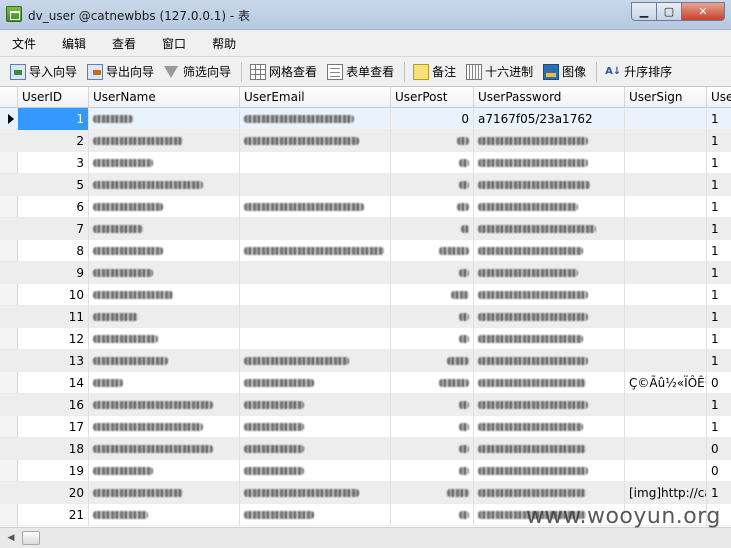 This screenshot has width=731, height=548. Describe the element at coordinates (549, 119) in the screenshot. I see `cell-userpassword: a7167f05/23a1762` at that location.